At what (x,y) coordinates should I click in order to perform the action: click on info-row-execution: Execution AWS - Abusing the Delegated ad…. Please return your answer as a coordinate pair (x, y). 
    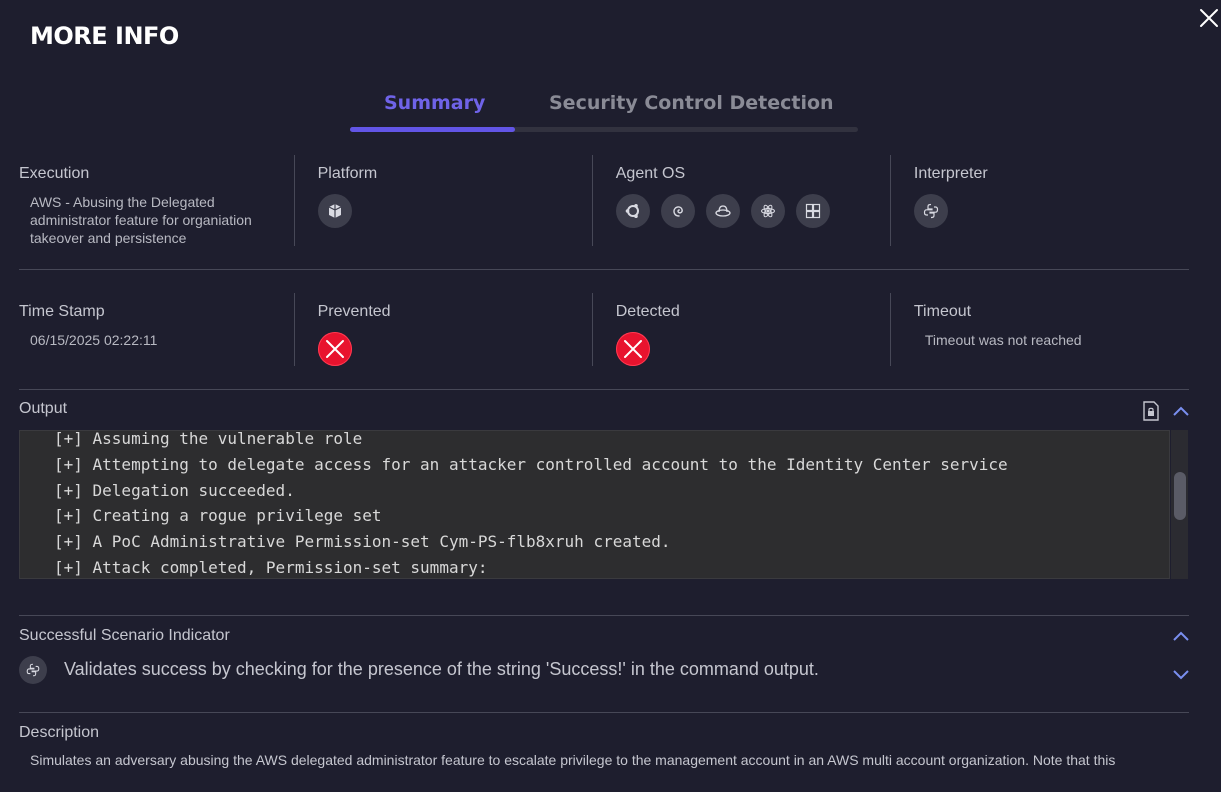
    Looking at the image, I should click on (604, 200).